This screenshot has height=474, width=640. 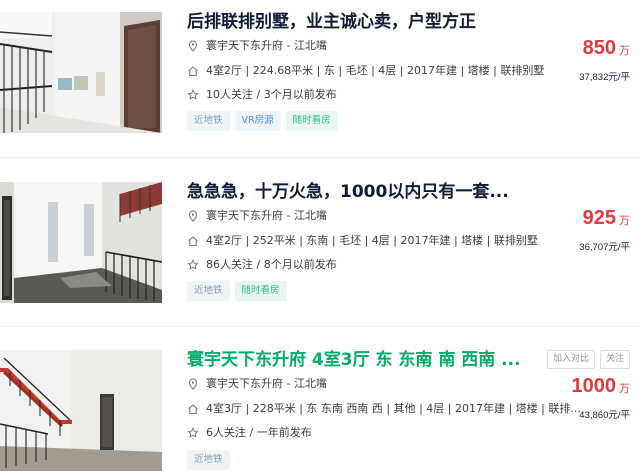 What do you see at coordinates (604, 77) in the screenshot?
I see `unit-price: 37,832元/平` at bounding box center [604, 77].